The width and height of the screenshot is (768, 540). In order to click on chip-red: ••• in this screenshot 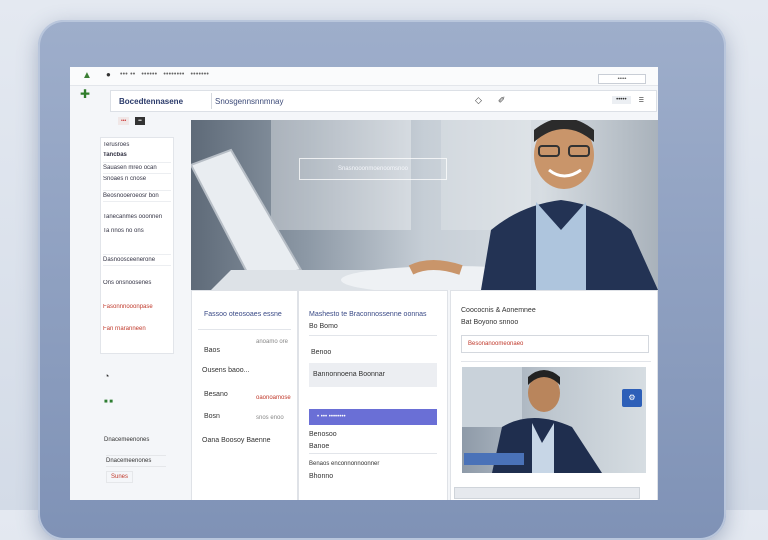, I will do `click(124, 121)`.